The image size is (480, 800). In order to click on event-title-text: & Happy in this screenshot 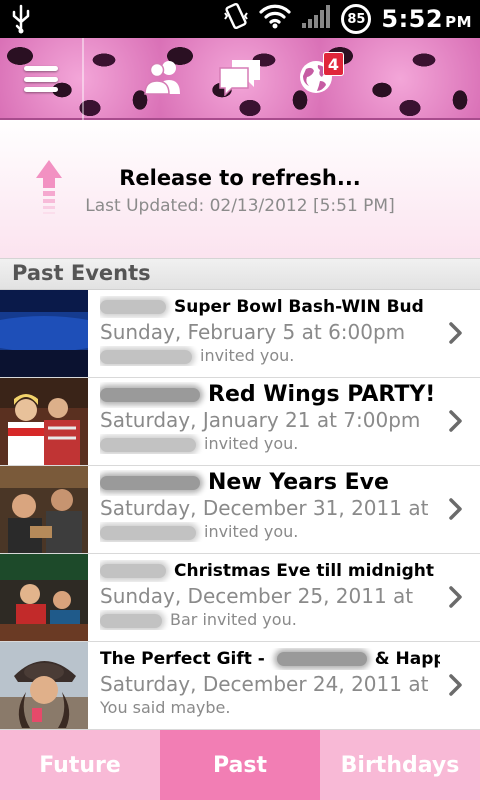, I will do `click(407, 659)`.